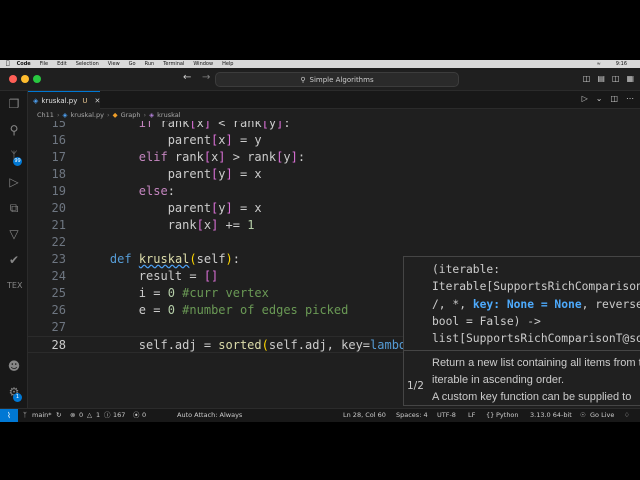  What do you see at coordinates (58, 293) in the screenshot?
I see `line-number: 25` at bounding box center [58, 293].